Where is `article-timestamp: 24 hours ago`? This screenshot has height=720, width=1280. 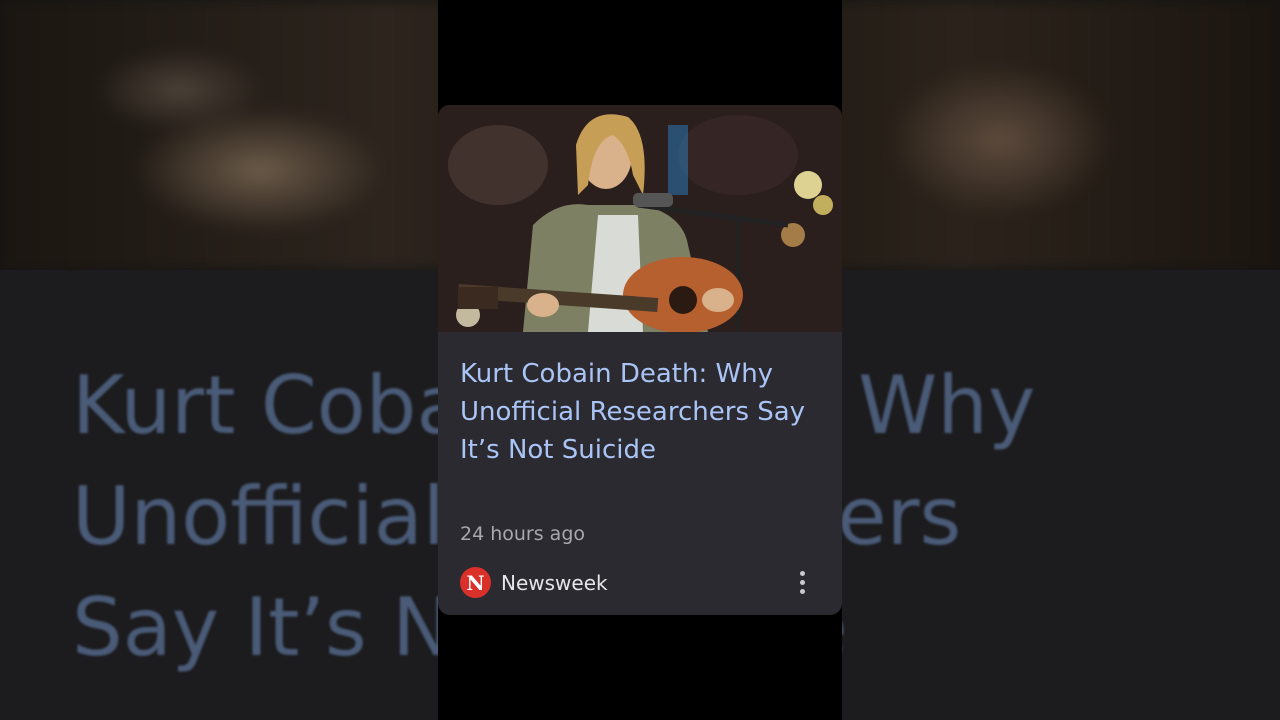
article-timestamp: 24 hours ago is located at coordinates (523, 534).